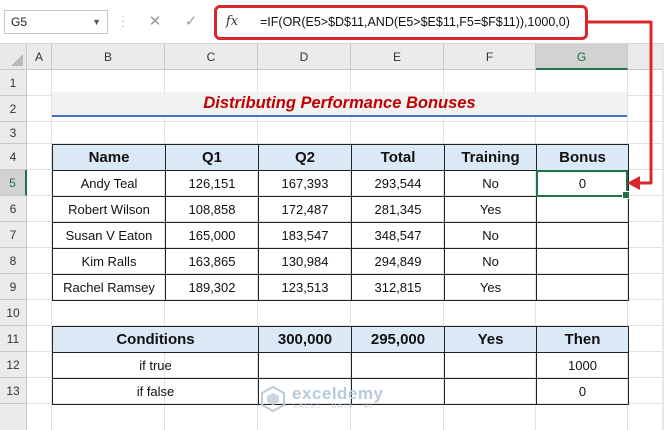 The image size is (664, 430). What do you see at coordinates (582, 365) in the screenshot?
I see `cell-then-value: 1000` at bounding box center [582, 365].